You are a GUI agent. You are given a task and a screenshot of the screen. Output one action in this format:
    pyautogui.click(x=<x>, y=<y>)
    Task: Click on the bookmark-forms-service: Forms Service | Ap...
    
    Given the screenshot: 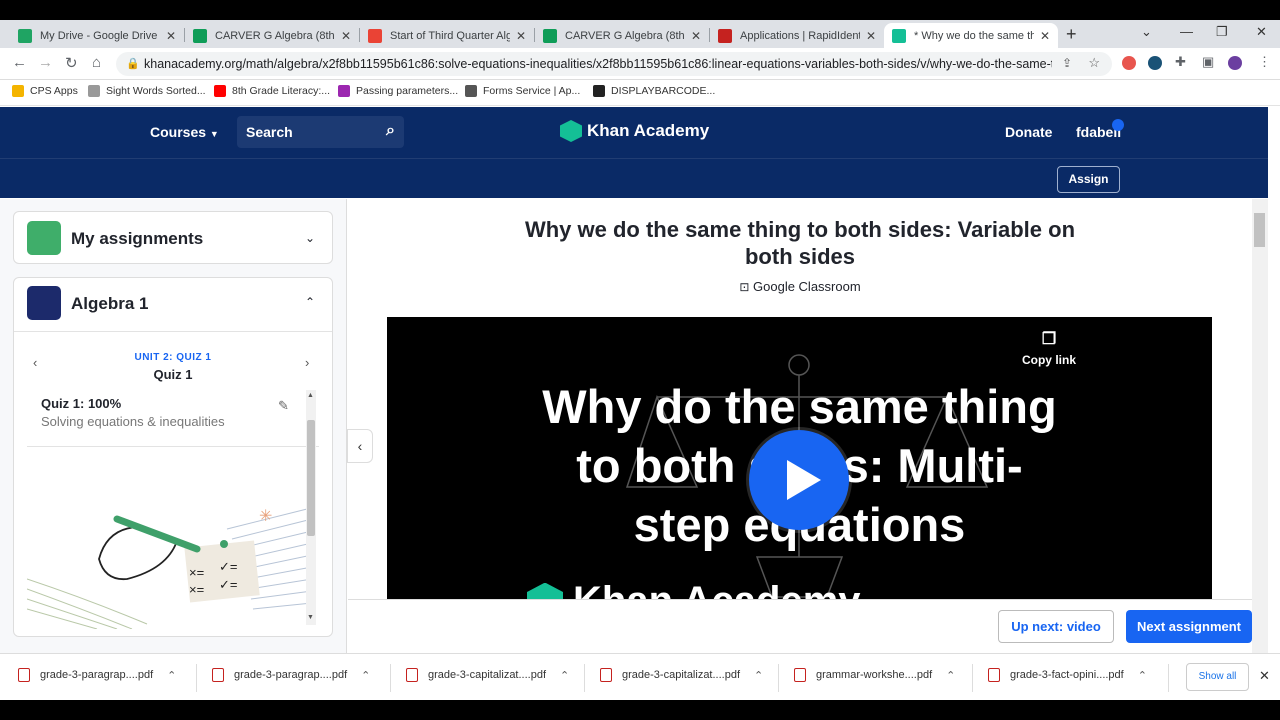 What is the action you would take?
    pyautogui.click(x=522, y=91)
    